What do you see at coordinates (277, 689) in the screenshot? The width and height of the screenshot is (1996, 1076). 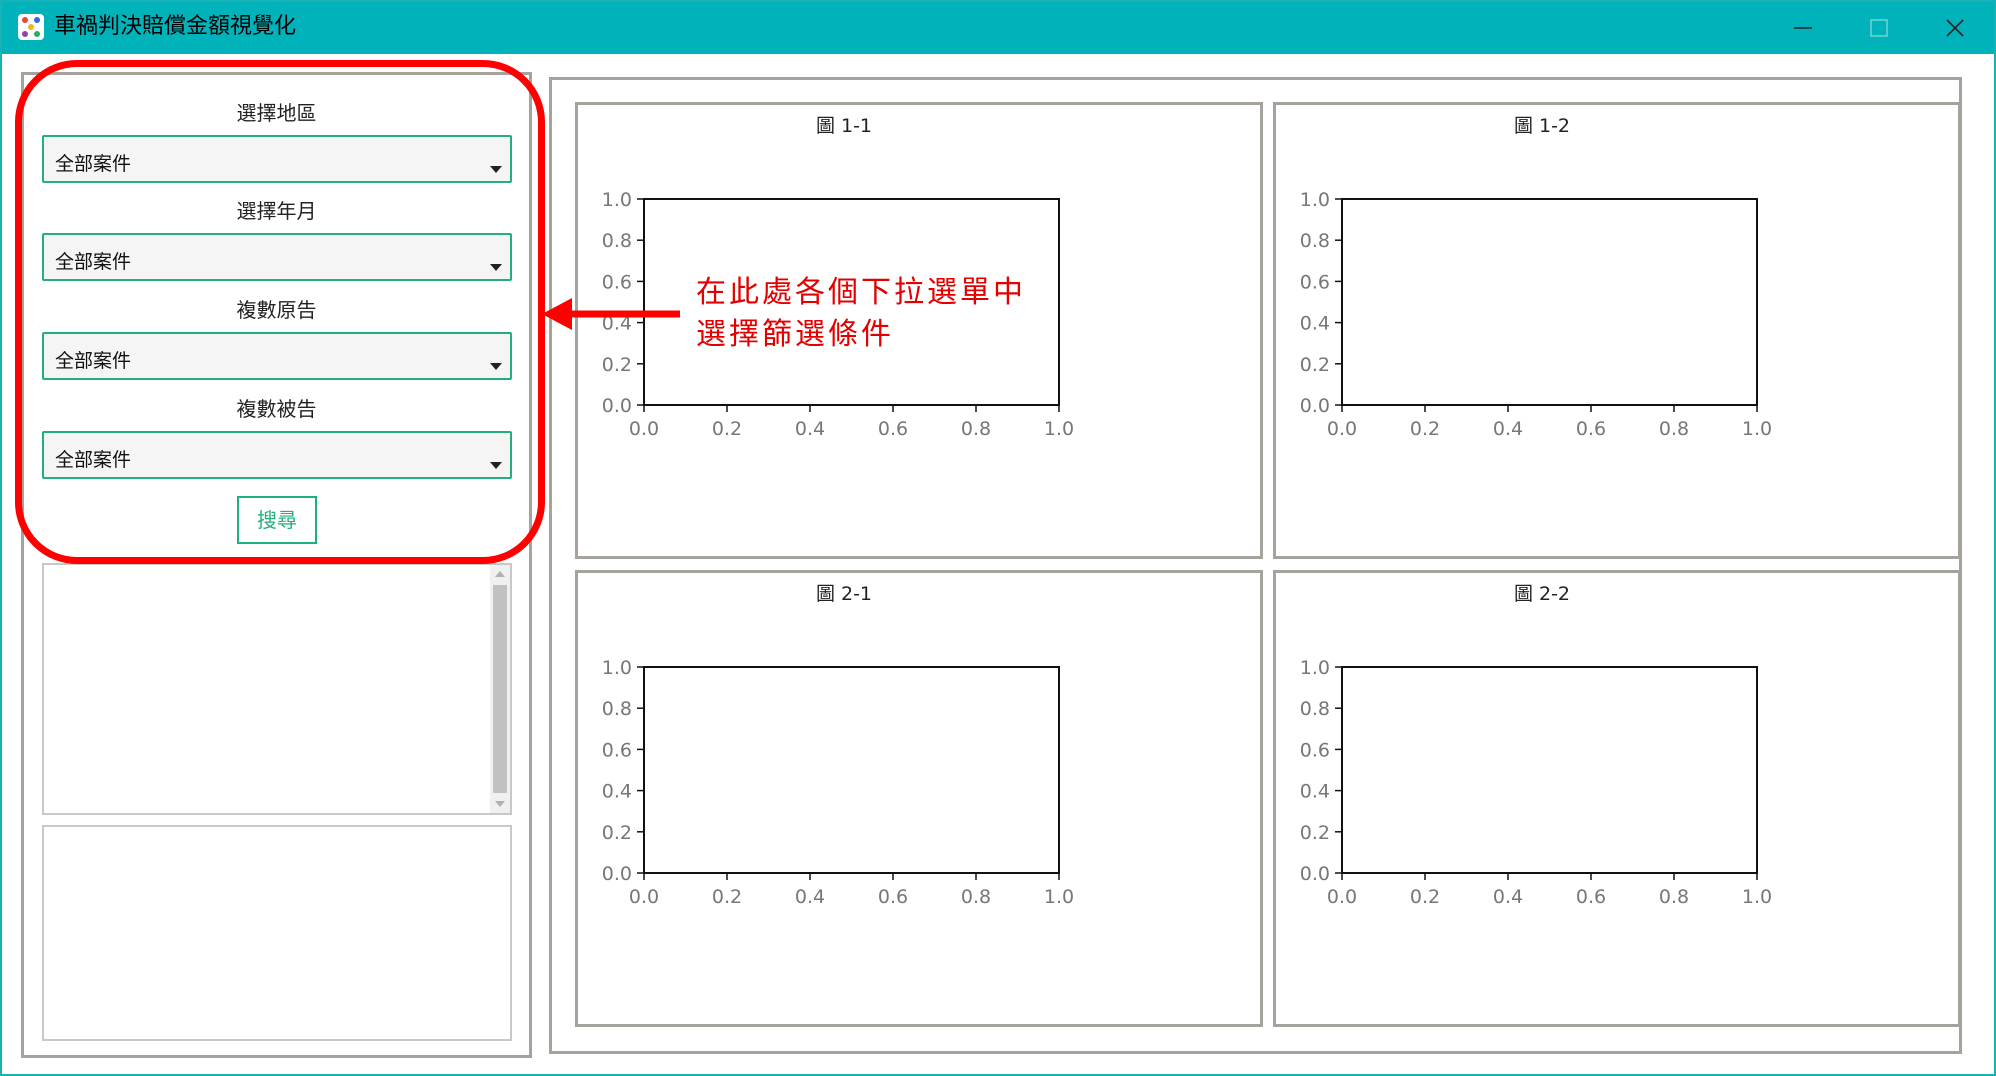 I see `results-list` at bounding box center [277, 689].